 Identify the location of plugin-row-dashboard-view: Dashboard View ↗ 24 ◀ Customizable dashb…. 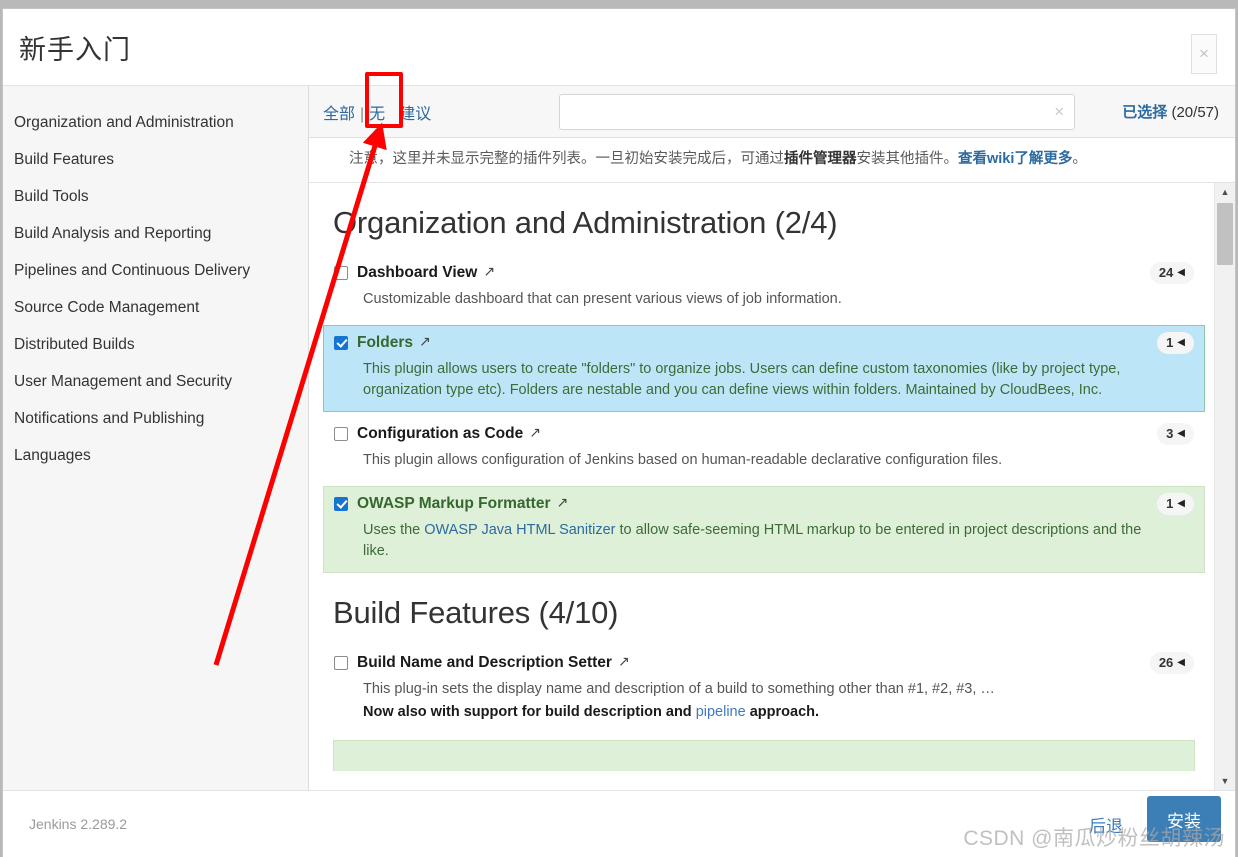
(764, 288).